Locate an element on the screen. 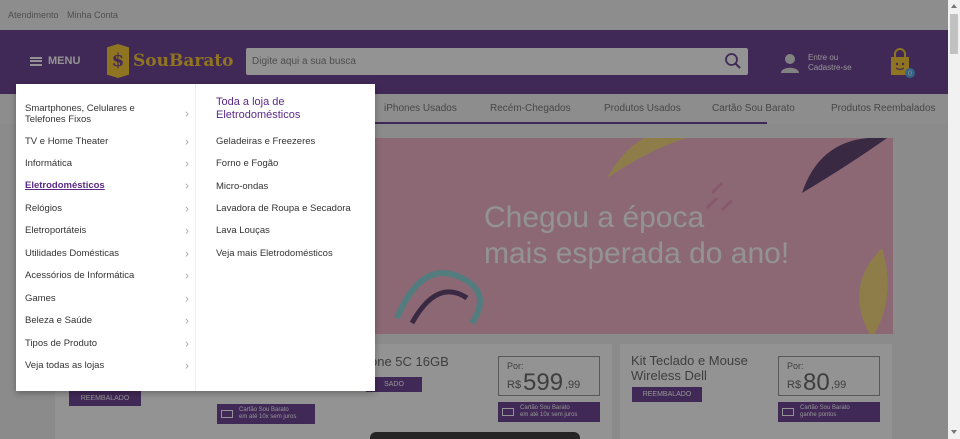  scrollbar-thumb is located at coordinates (954, 34).